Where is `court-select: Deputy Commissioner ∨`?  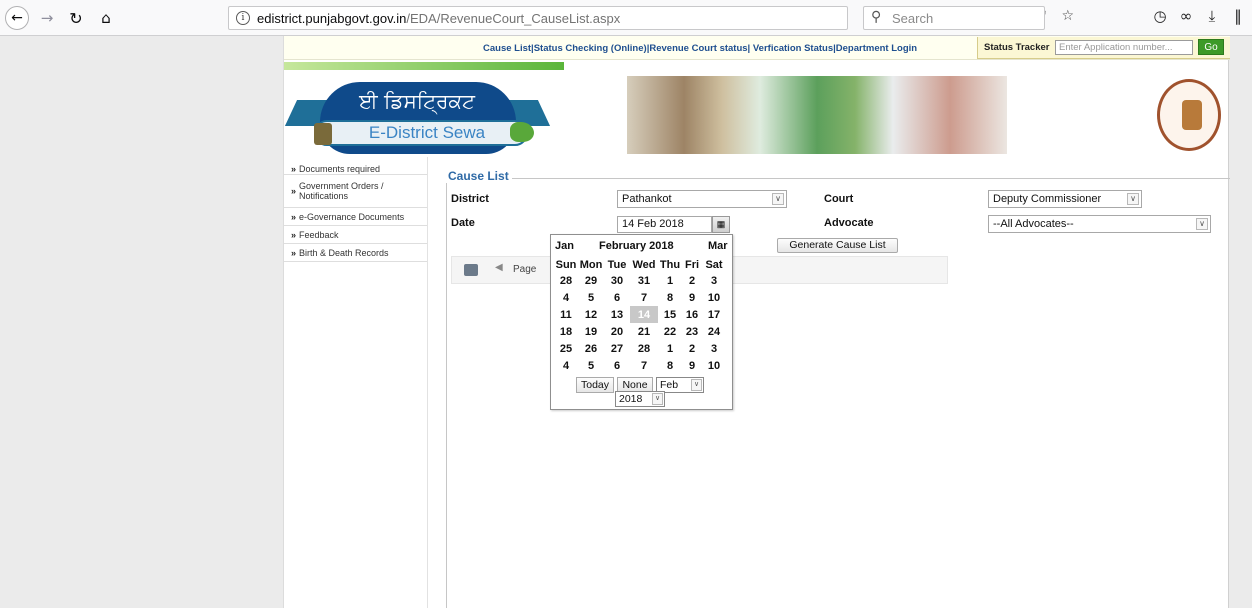 court-select: Deputy Commissioner ∨ is located at coordinates (1065, 199).